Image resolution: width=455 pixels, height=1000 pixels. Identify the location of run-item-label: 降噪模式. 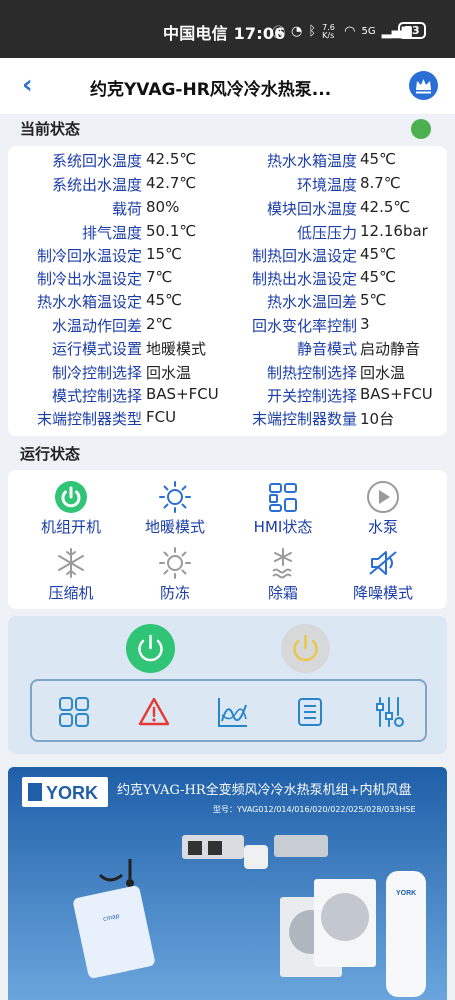
(382, 593).